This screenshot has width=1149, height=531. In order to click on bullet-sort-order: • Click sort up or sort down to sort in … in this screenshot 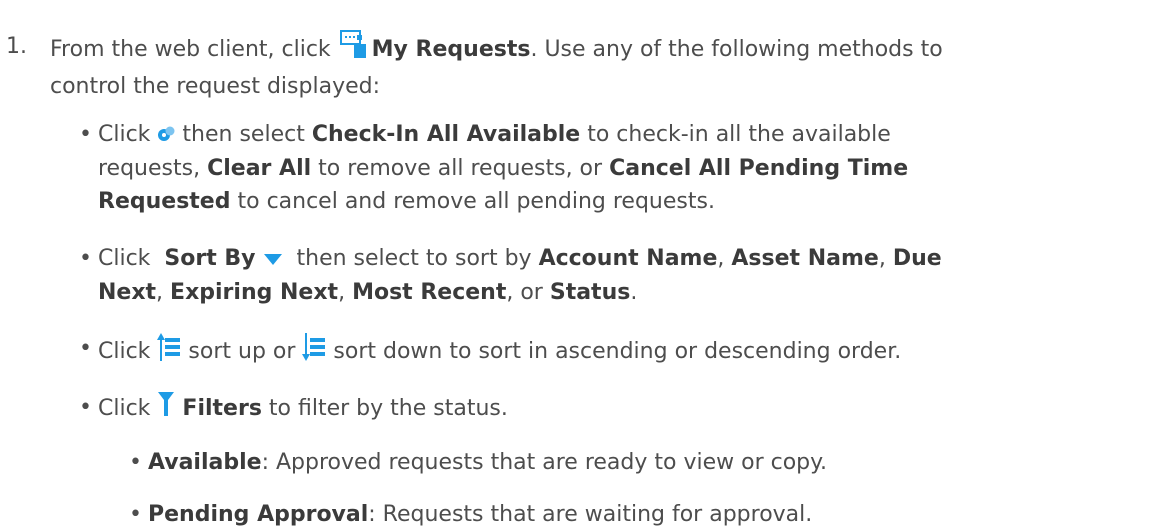, I will do `click(608, 352)`.